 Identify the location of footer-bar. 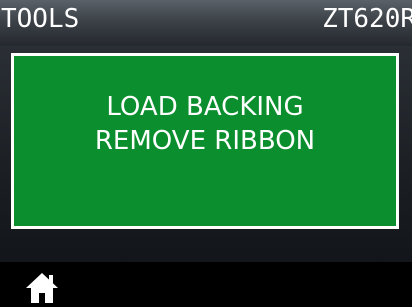
(206, 284).